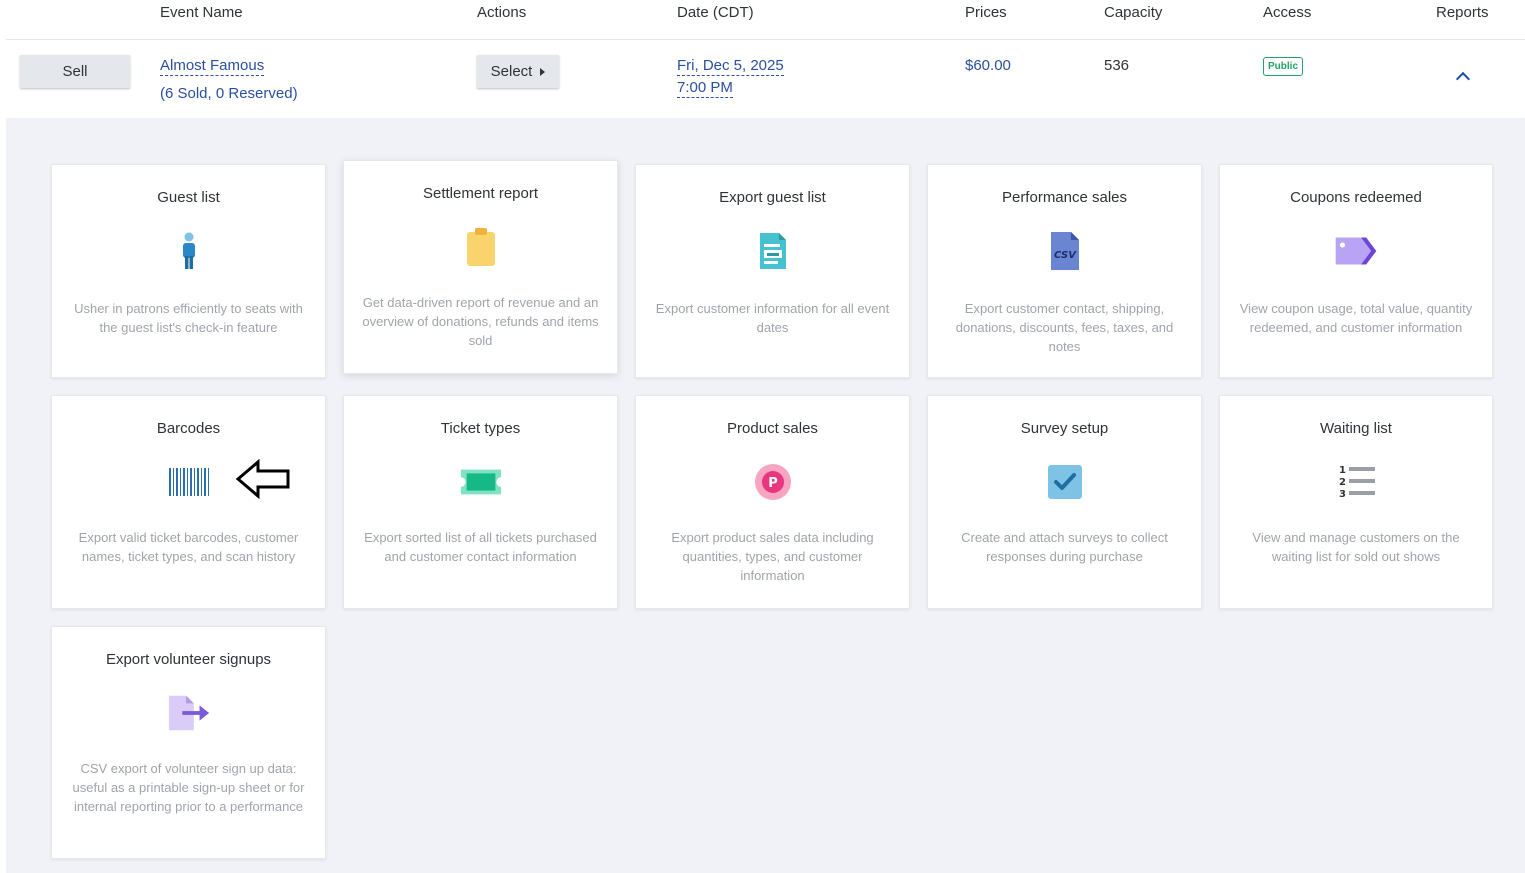 The height and width of the screenshot is (873, 1525). I want to click on column-header-date: Date (CDT), so click(715, 12).